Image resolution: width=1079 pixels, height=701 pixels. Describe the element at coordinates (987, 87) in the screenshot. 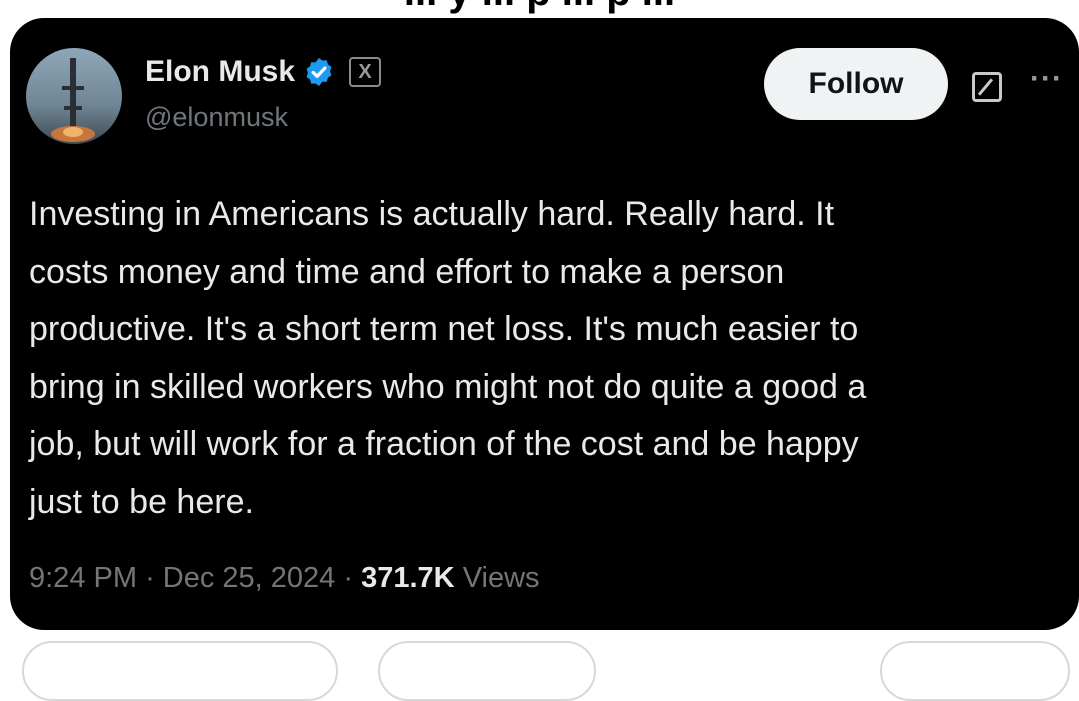

I see `grok-icon` at that location.